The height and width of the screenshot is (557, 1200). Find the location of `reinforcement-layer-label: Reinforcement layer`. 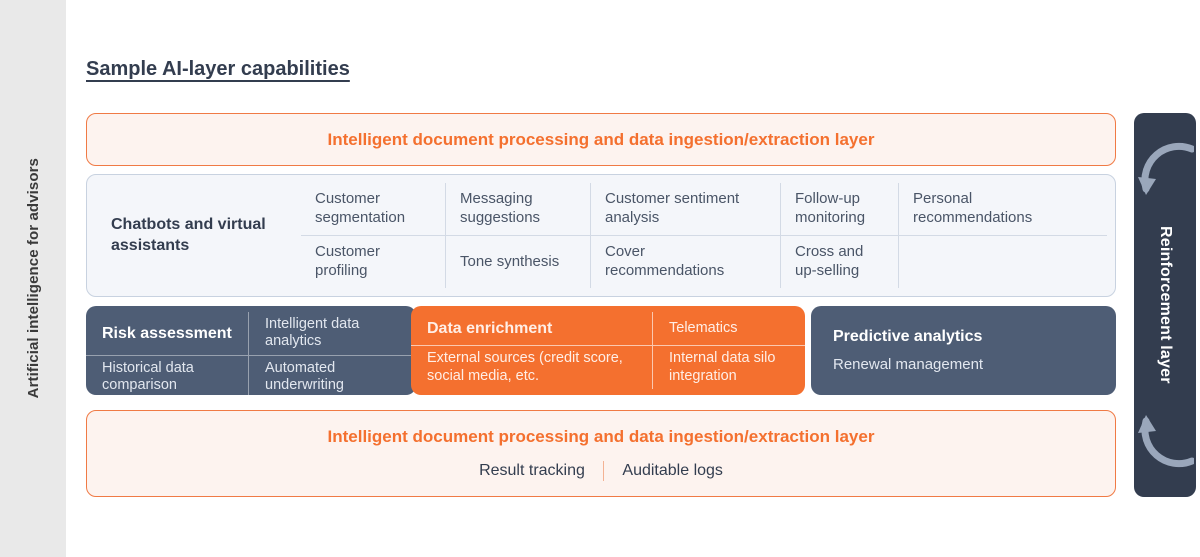

reinforcement-layer-label: Reinforcement layer is located at coordinates (1165, 305).